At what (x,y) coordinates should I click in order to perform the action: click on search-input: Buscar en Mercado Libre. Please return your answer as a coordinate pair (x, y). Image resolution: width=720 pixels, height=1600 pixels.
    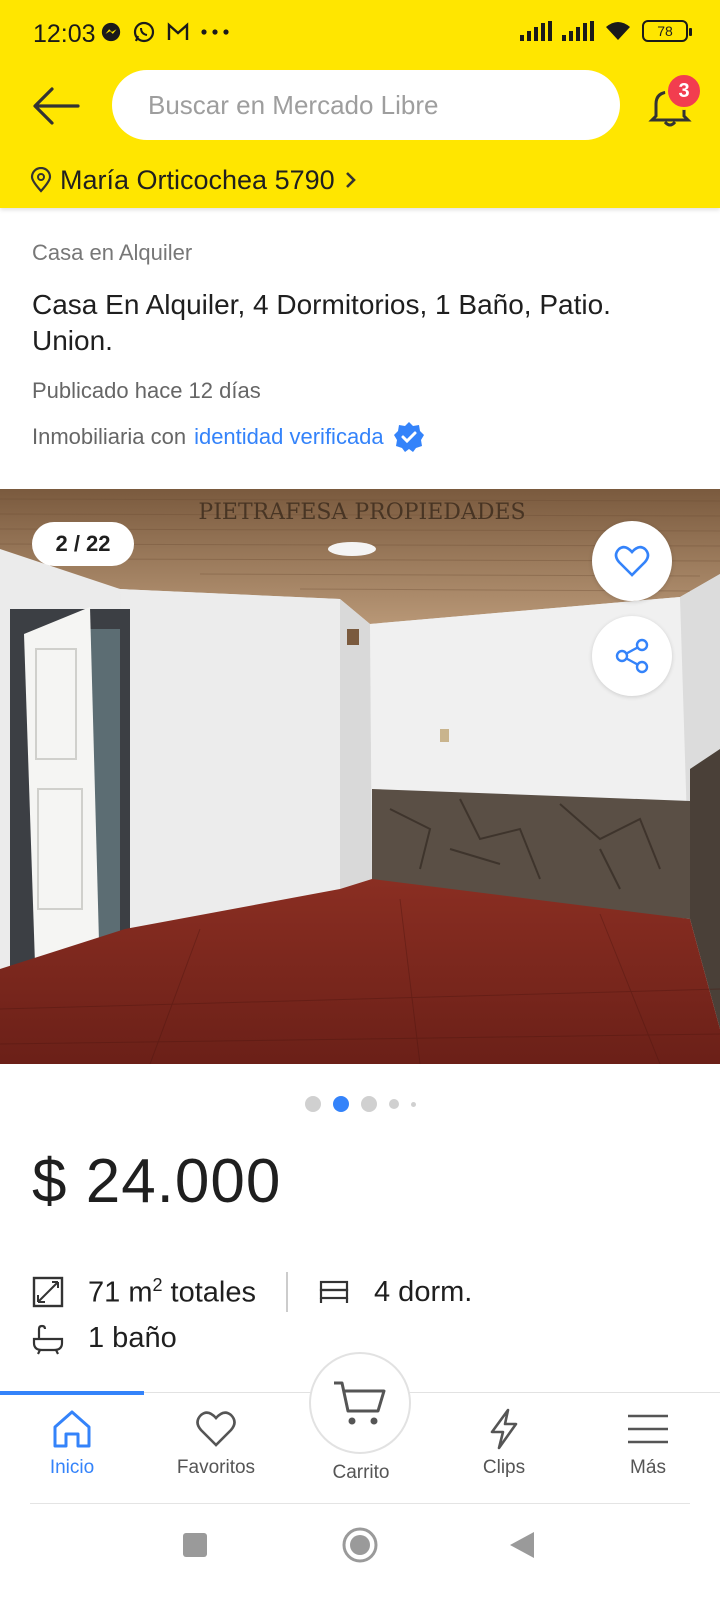
    Looking at the image, I should click on (366, 105).